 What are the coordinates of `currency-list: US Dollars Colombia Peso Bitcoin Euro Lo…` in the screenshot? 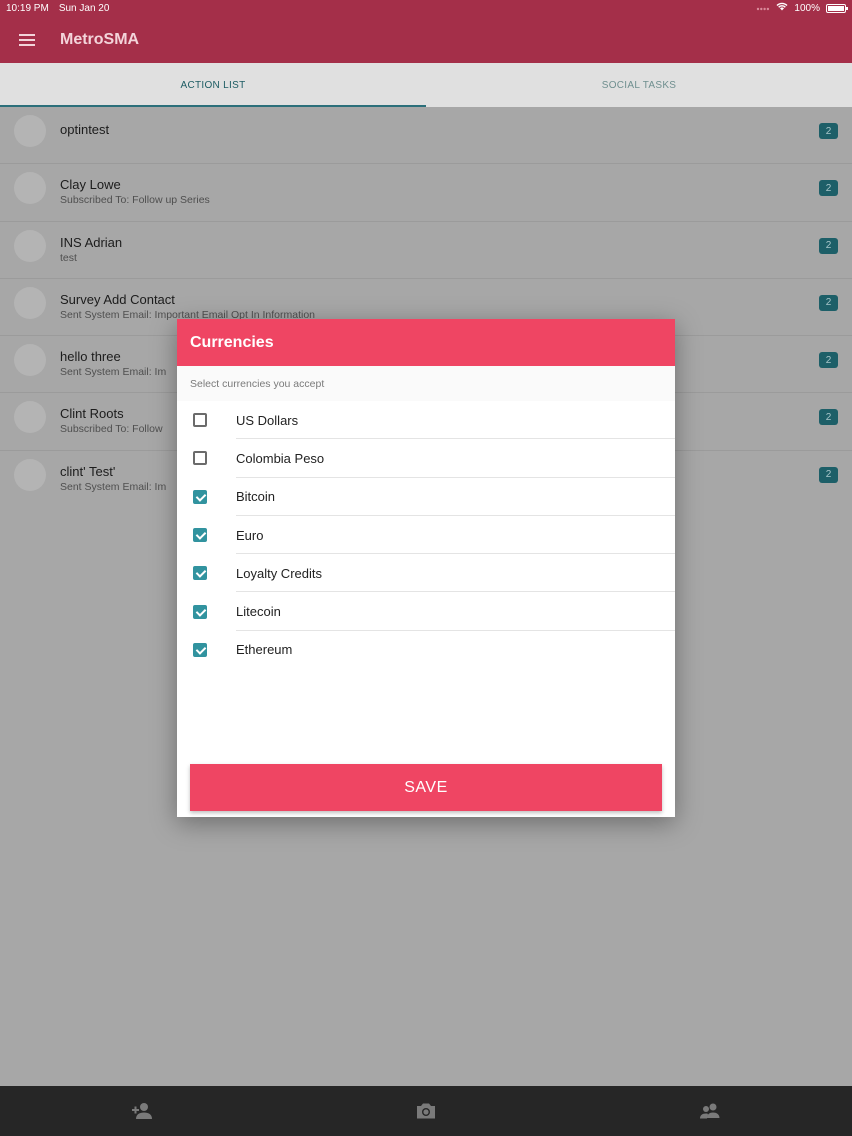 It's located at (426, 535).